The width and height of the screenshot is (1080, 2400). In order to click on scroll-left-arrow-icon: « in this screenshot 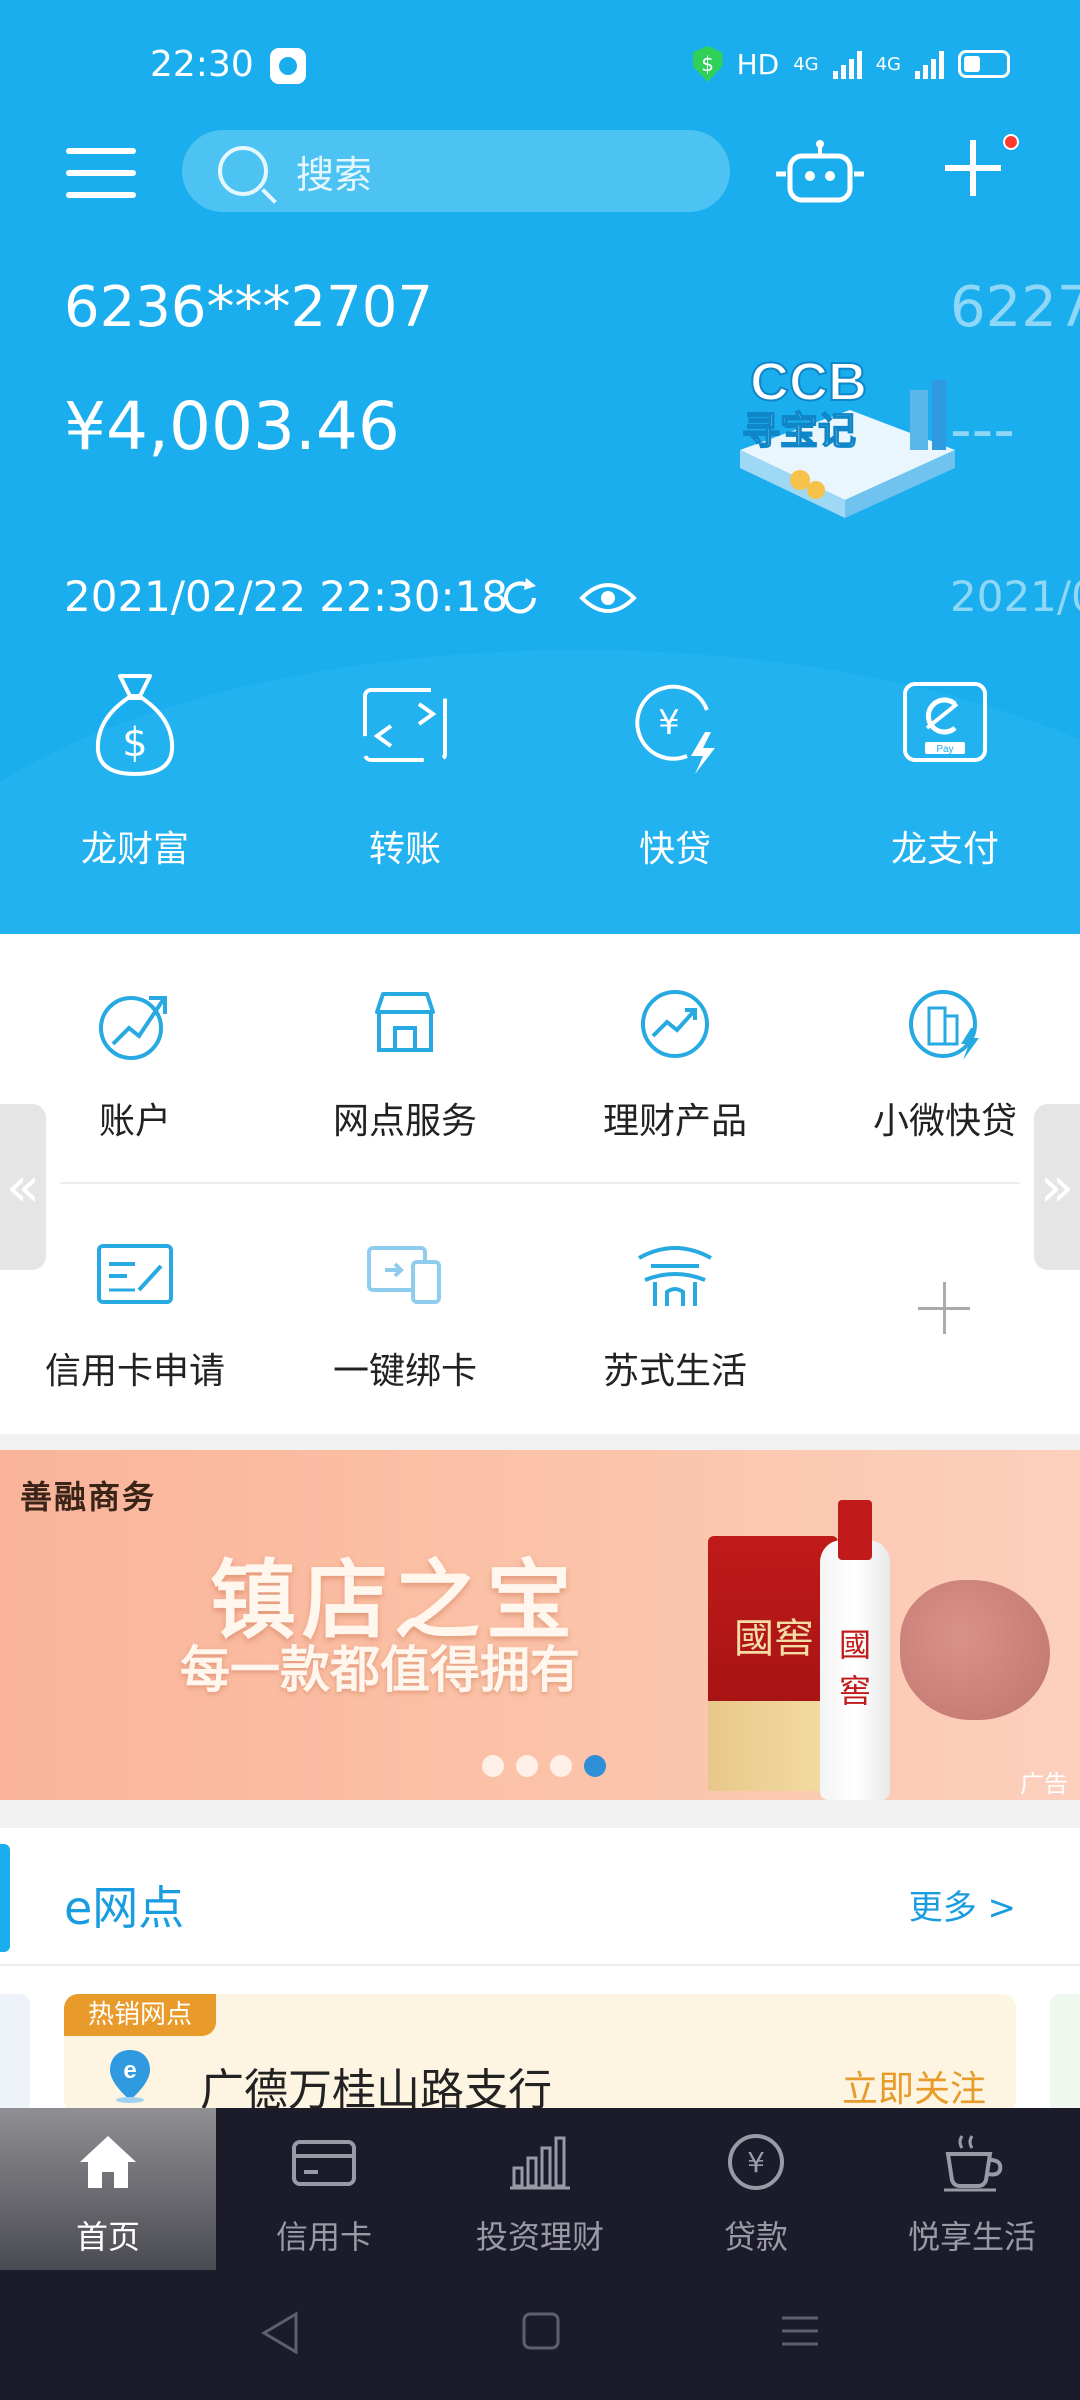, I will do `click(23, 1187)`.